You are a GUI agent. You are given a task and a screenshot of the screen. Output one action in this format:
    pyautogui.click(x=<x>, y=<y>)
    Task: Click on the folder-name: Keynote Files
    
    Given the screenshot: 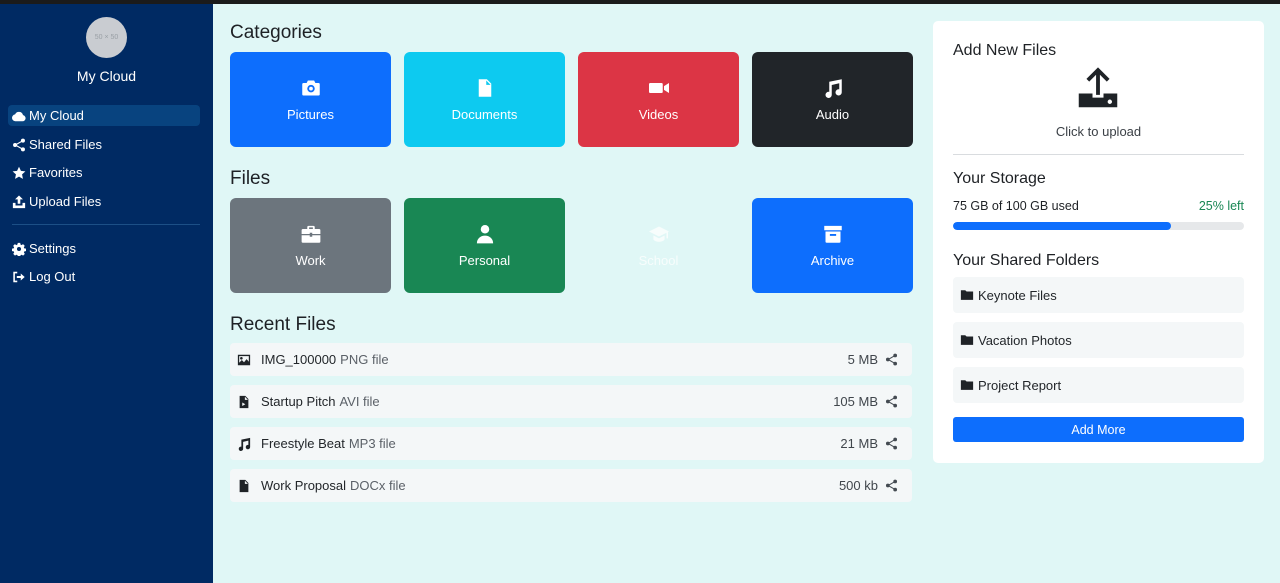 What is the action you would take?
    pyautogui.click(x=1017, y=295)
    